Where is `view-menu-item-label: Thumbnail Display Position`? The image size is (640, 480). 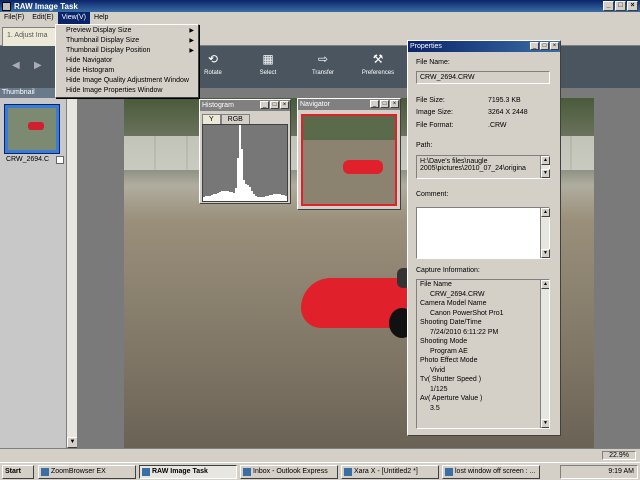
view-menu-item-label: Thumbnail Display Position is located at coordinates (108, 50).